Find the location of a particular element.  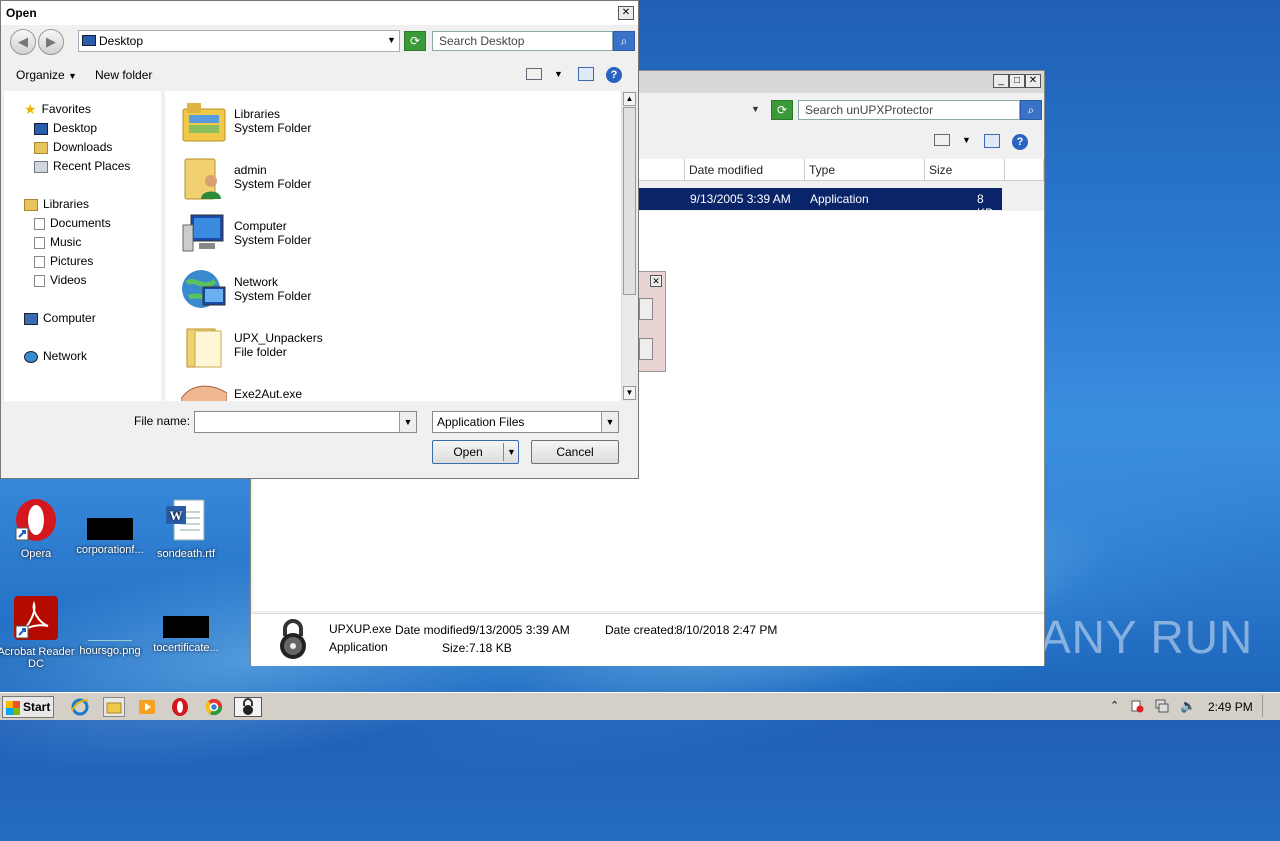

minimize-button: _ is located at coordinates (1001, 81).